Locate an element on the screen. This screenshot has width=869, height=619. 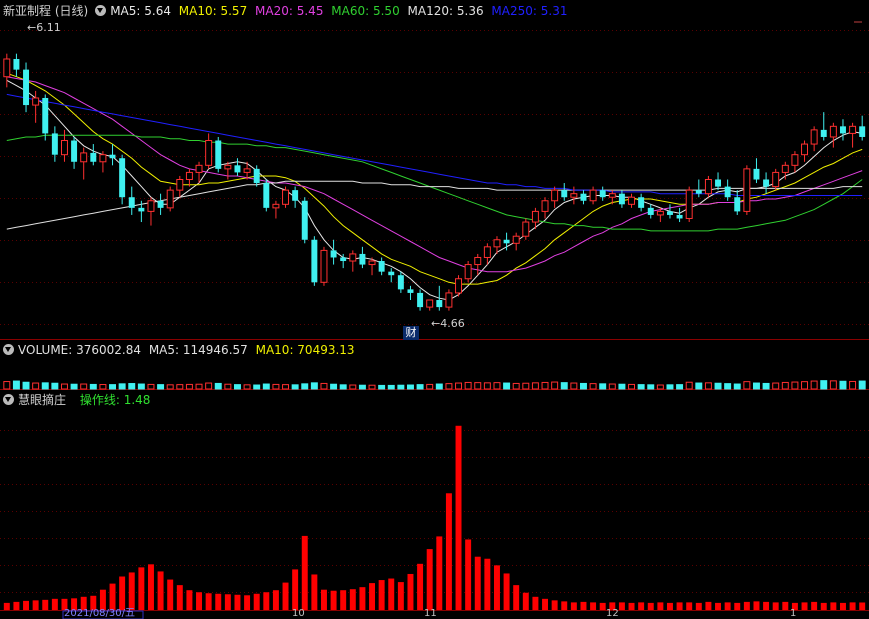
axis-label-oct: 10 is located at coordinates (298, 613).